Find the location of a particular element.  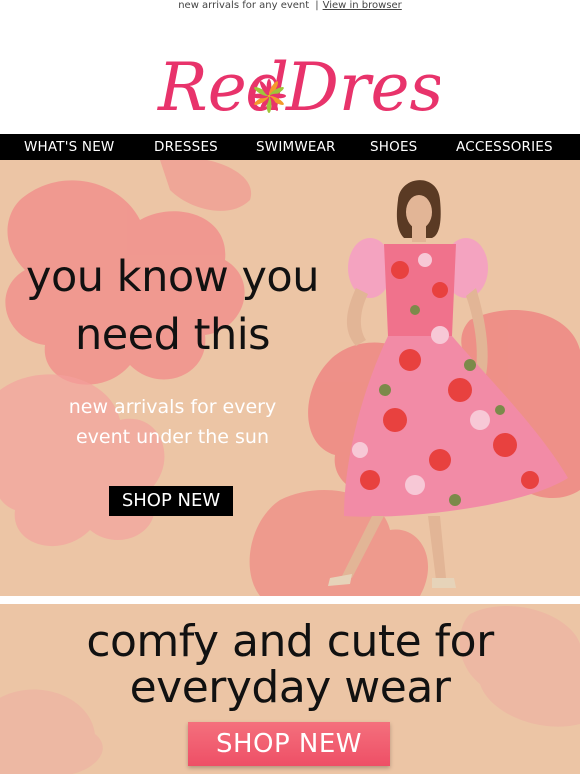

view-in-browser-link: View in browser is located at coordinates (362, 5).